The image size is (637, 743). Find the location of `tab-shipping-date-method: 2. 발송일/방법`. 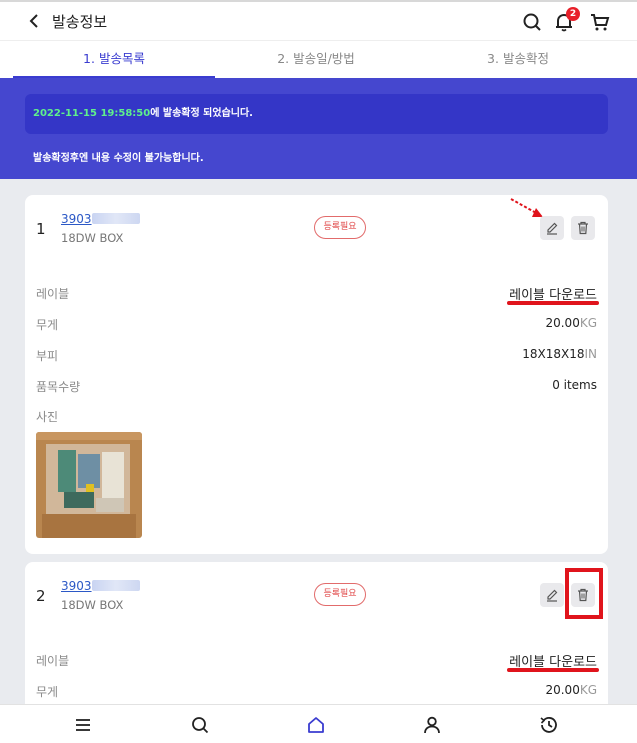

tab-shipping-date-method: 2. 발송일/방법 is located at coordinates (316, 60).